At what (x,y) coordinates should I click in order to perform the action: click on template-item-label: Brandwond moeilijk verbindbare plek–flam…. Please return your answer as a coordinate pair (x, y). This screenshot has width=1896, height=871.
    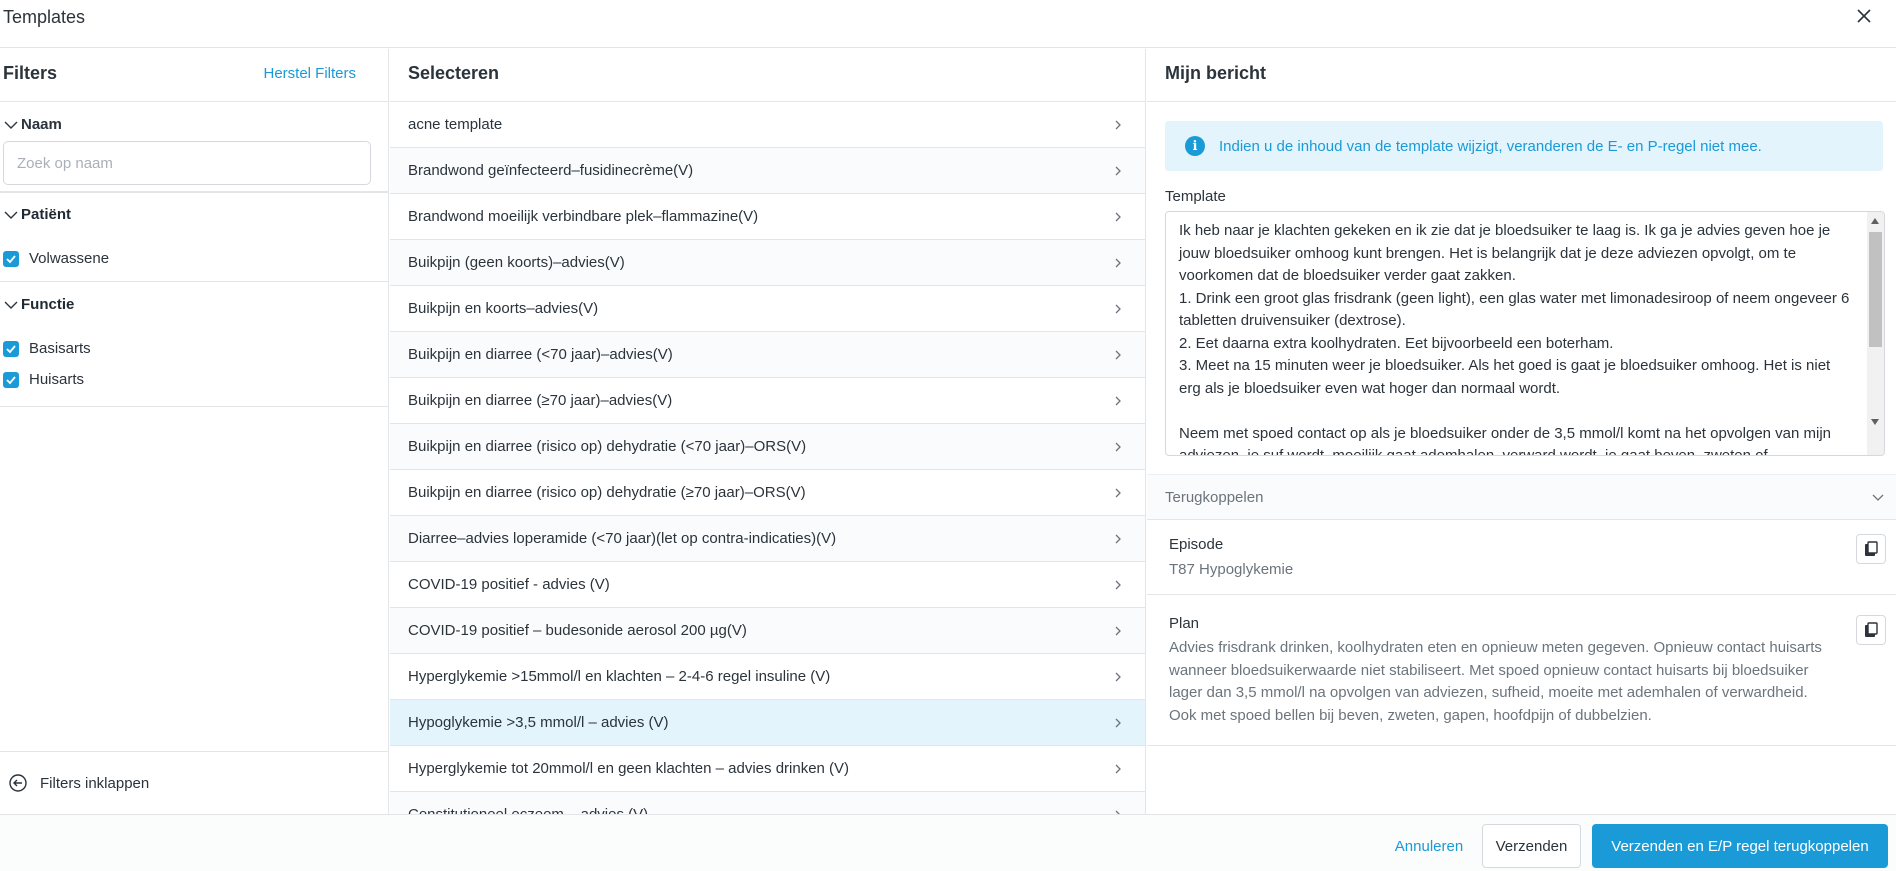
    Looking at the image, I should click on (583, 216).